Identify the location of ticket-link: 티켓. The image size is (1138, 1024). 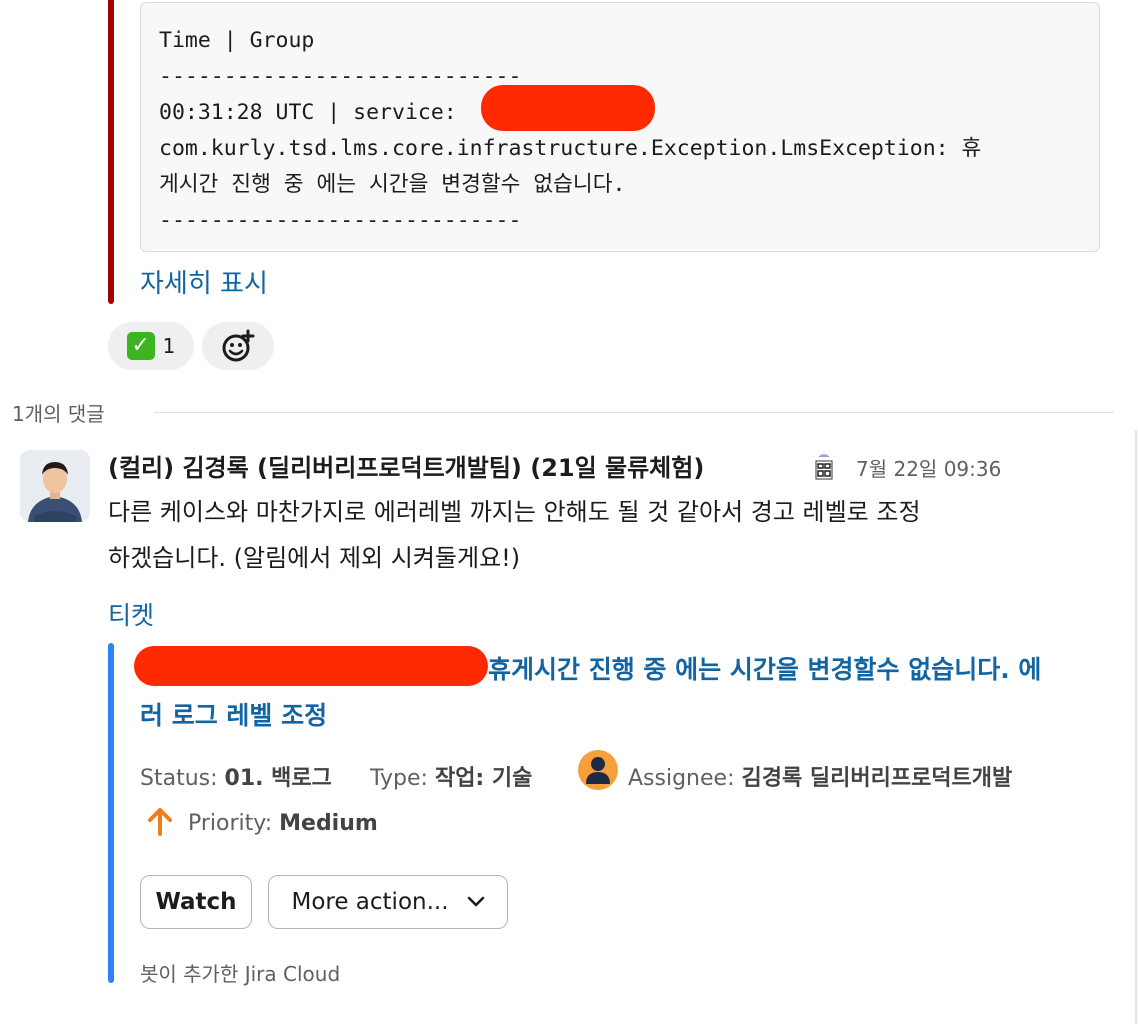
(131, 614).